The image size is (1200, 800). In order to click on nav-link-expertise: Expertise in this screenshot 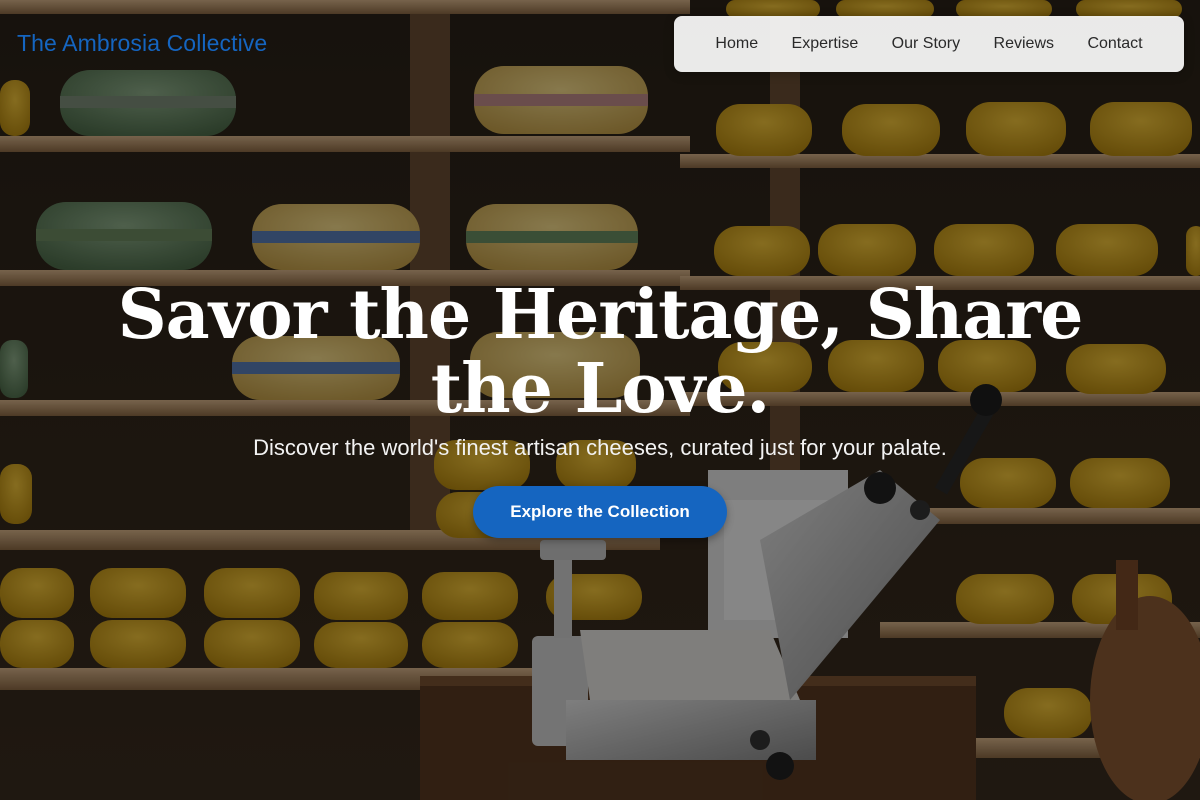, I will do `click(825, 44)`.